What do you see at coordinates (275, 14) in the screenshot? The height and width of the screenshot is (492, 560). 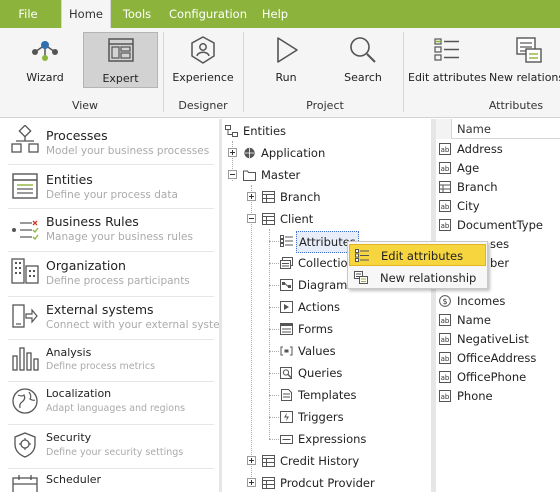 I see `menu-help: Help` at bounding box center [275, 14].